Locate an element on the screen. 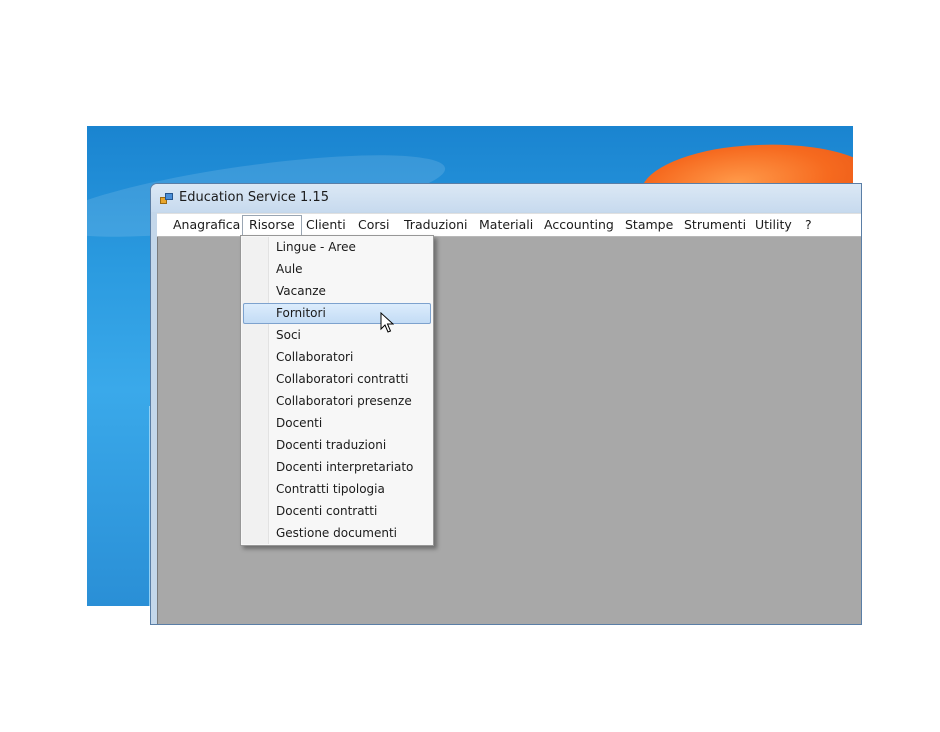 The image size is (940, 732). mouse-pointer-icon is located at coordinates (387, 322).